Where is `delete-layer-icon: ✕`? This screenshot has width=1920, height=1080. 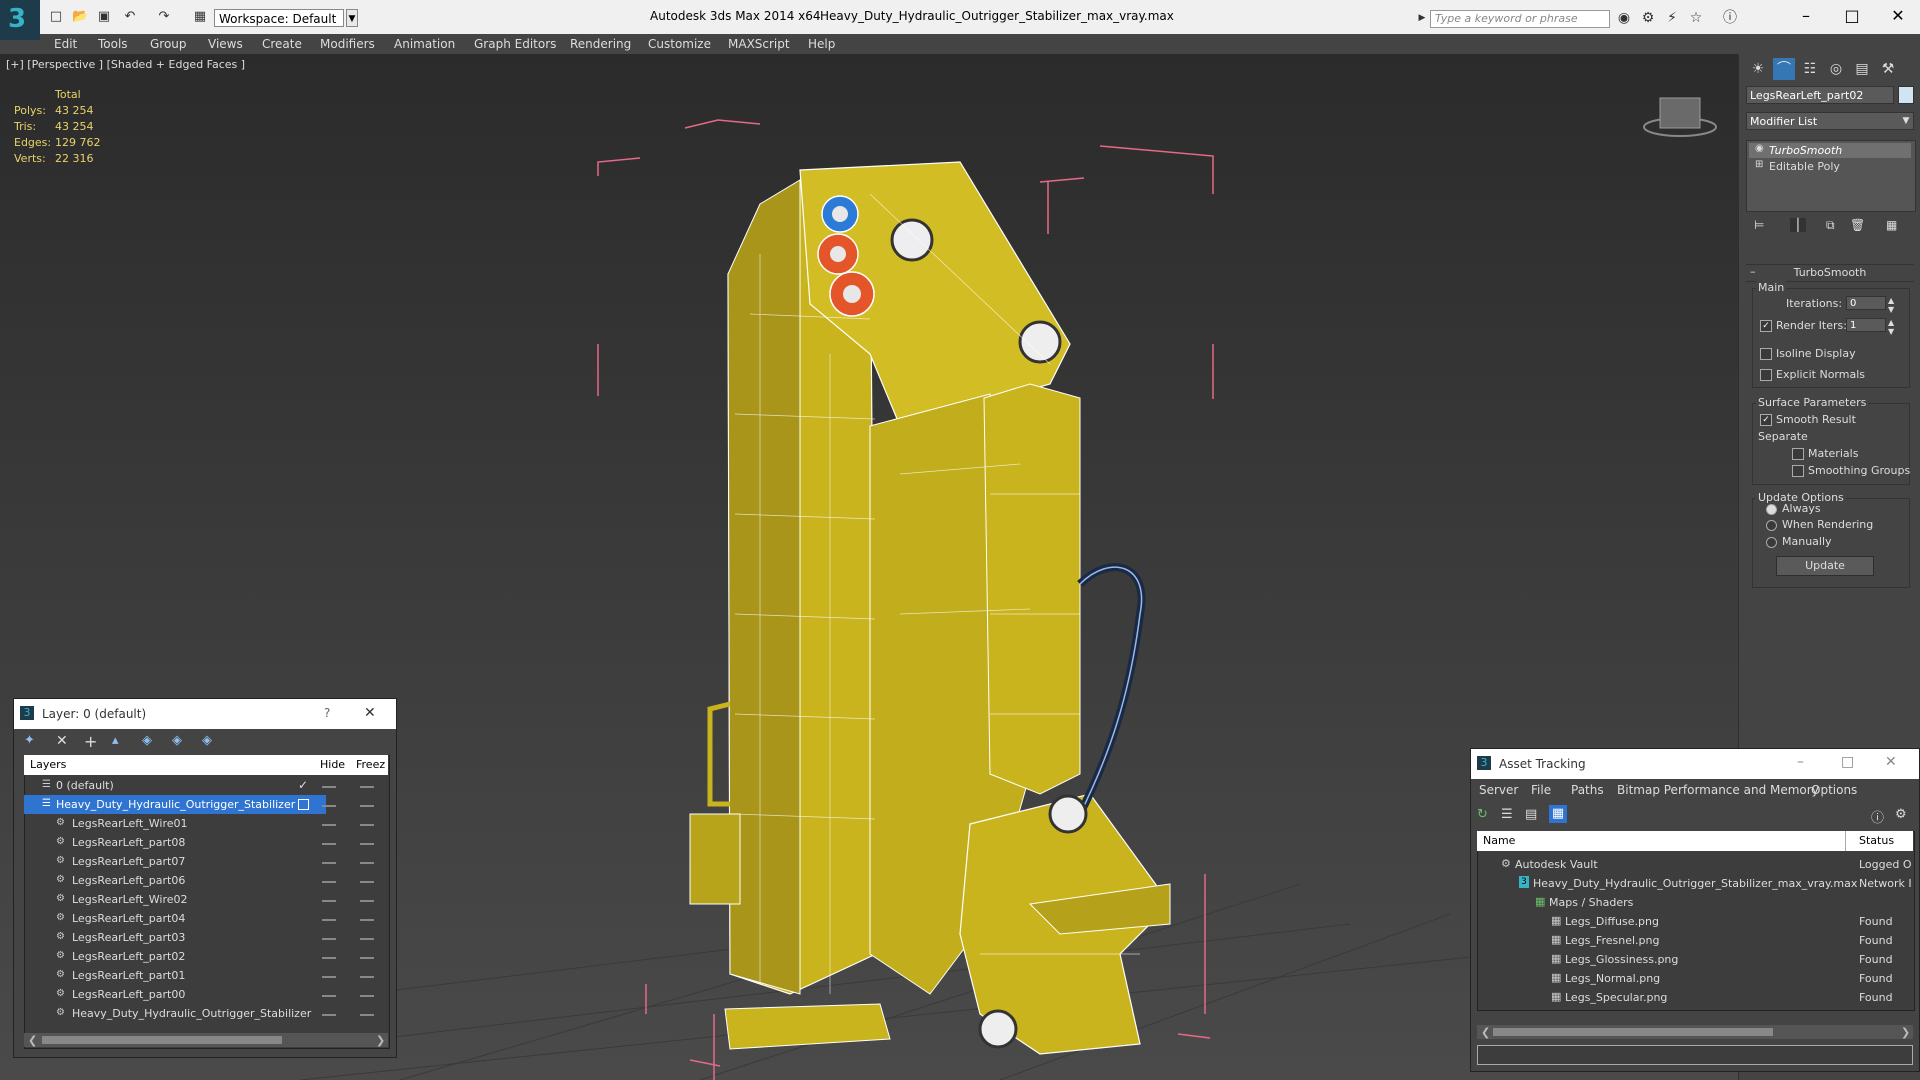 delete-layer-icon: ✕ is located at coordinates (62, 741).